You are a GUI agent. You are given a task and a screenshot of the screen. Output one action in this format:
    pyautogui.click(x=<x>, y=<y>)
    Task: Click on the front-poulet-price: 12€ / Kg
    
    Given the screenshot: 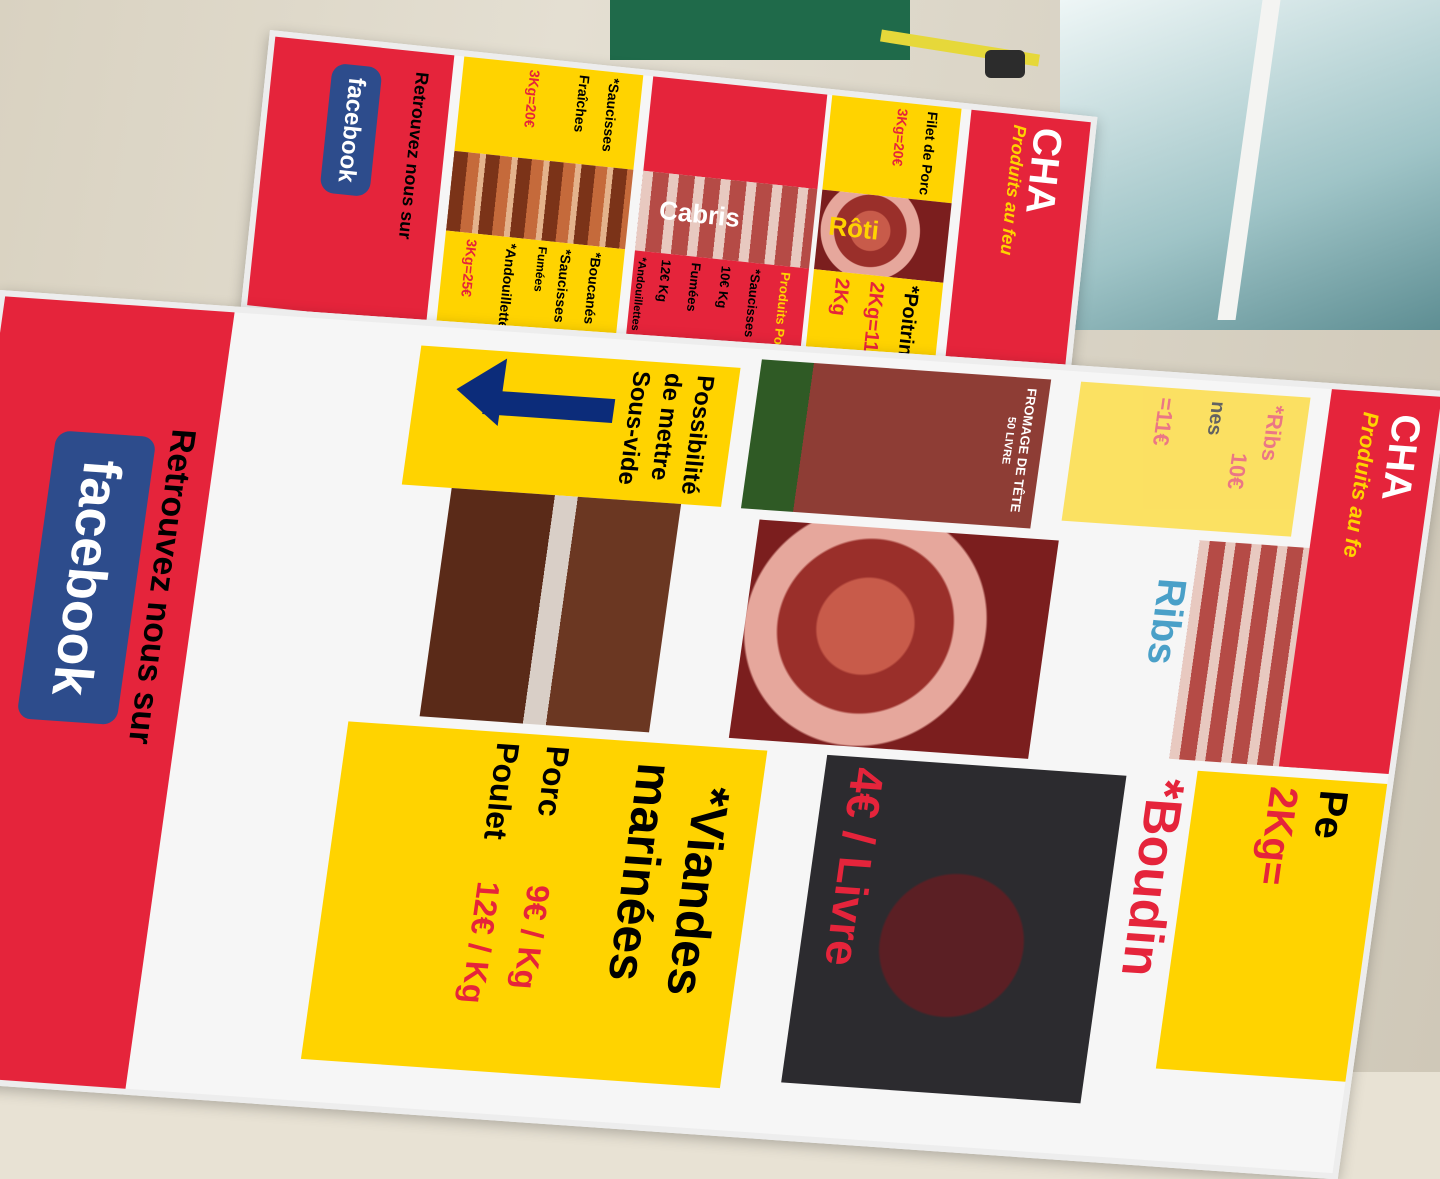 What is the action you would take?
    pyautogui.click(x=480, y=942)
    